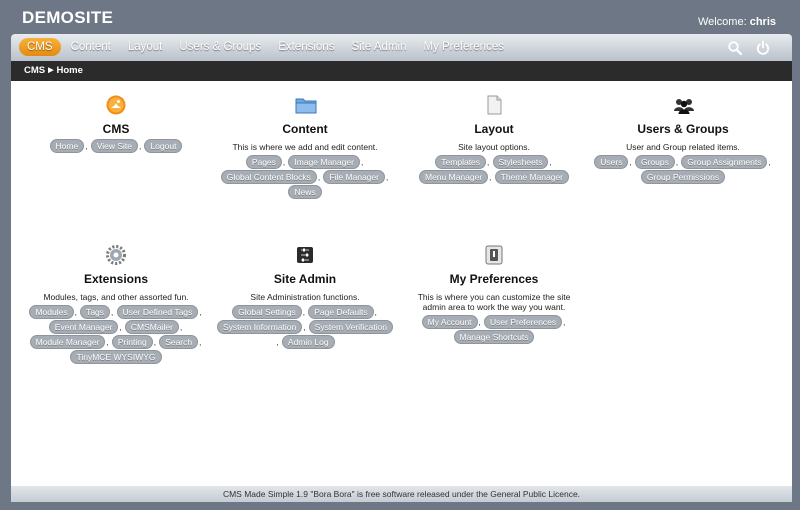  Describe the element at coordinates (531, 177) in the screenshot. I see `link-theme-manager: Theme Manager` at that location.